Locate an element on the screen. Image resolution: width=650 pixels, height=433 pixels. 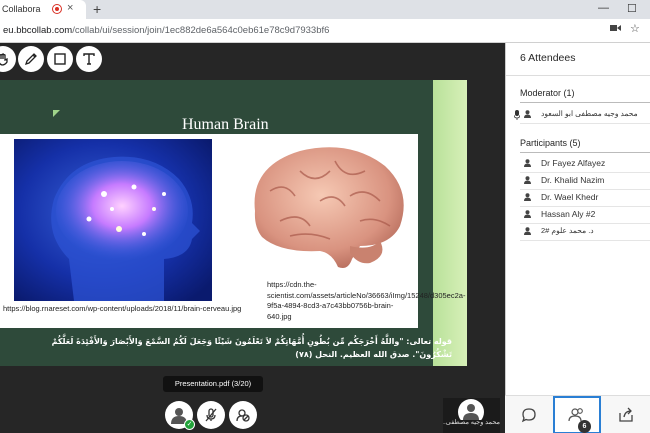
mic-muted-icon is located at coordinates (211, 415).